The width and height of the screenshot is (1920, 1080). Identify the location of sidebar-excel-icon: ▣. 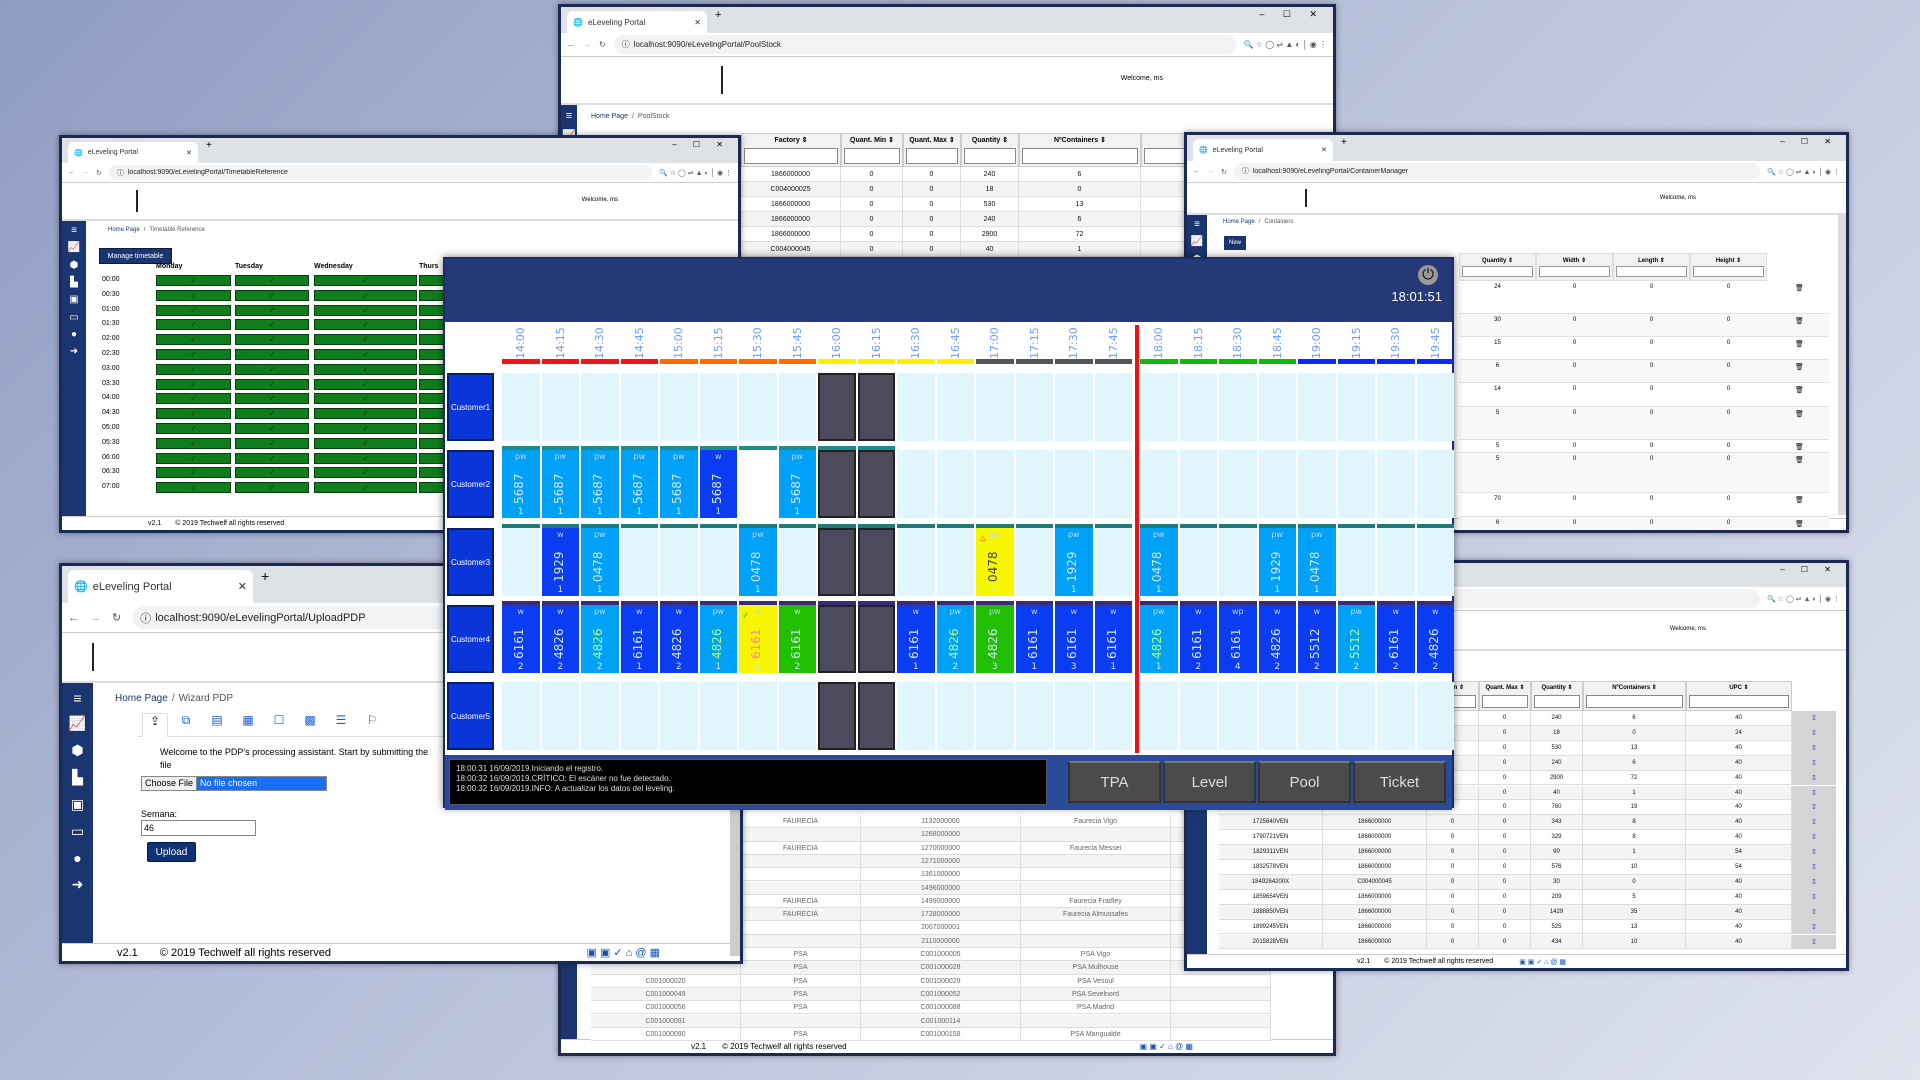
(73, 299).